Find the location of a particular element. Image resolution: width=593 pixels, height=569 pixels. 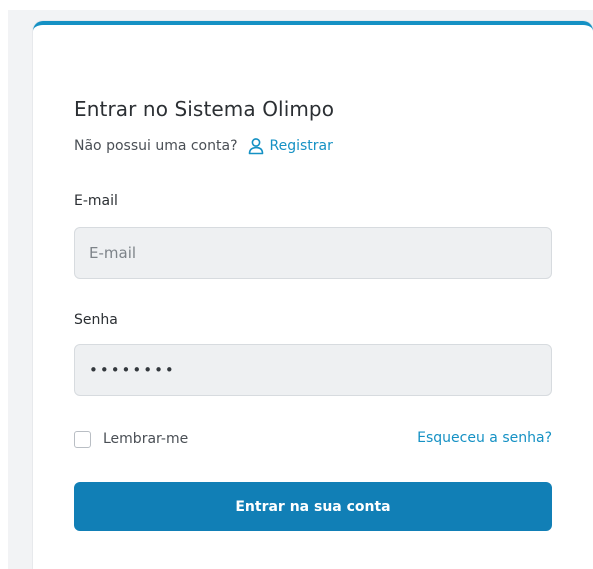

remember-me: Lembrar-me is located at coordinates (131, 439).